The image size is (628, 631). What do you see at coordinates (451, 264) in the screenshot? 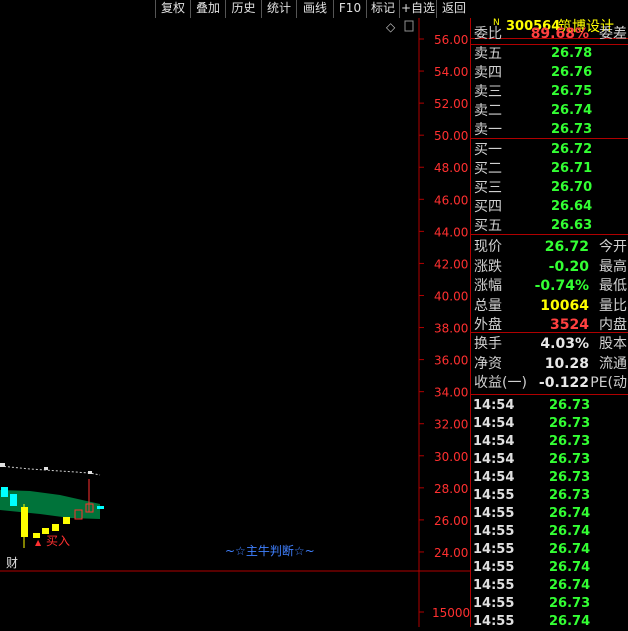
I see `y-axis-label: 42.00` at bounding box center [451, 264].